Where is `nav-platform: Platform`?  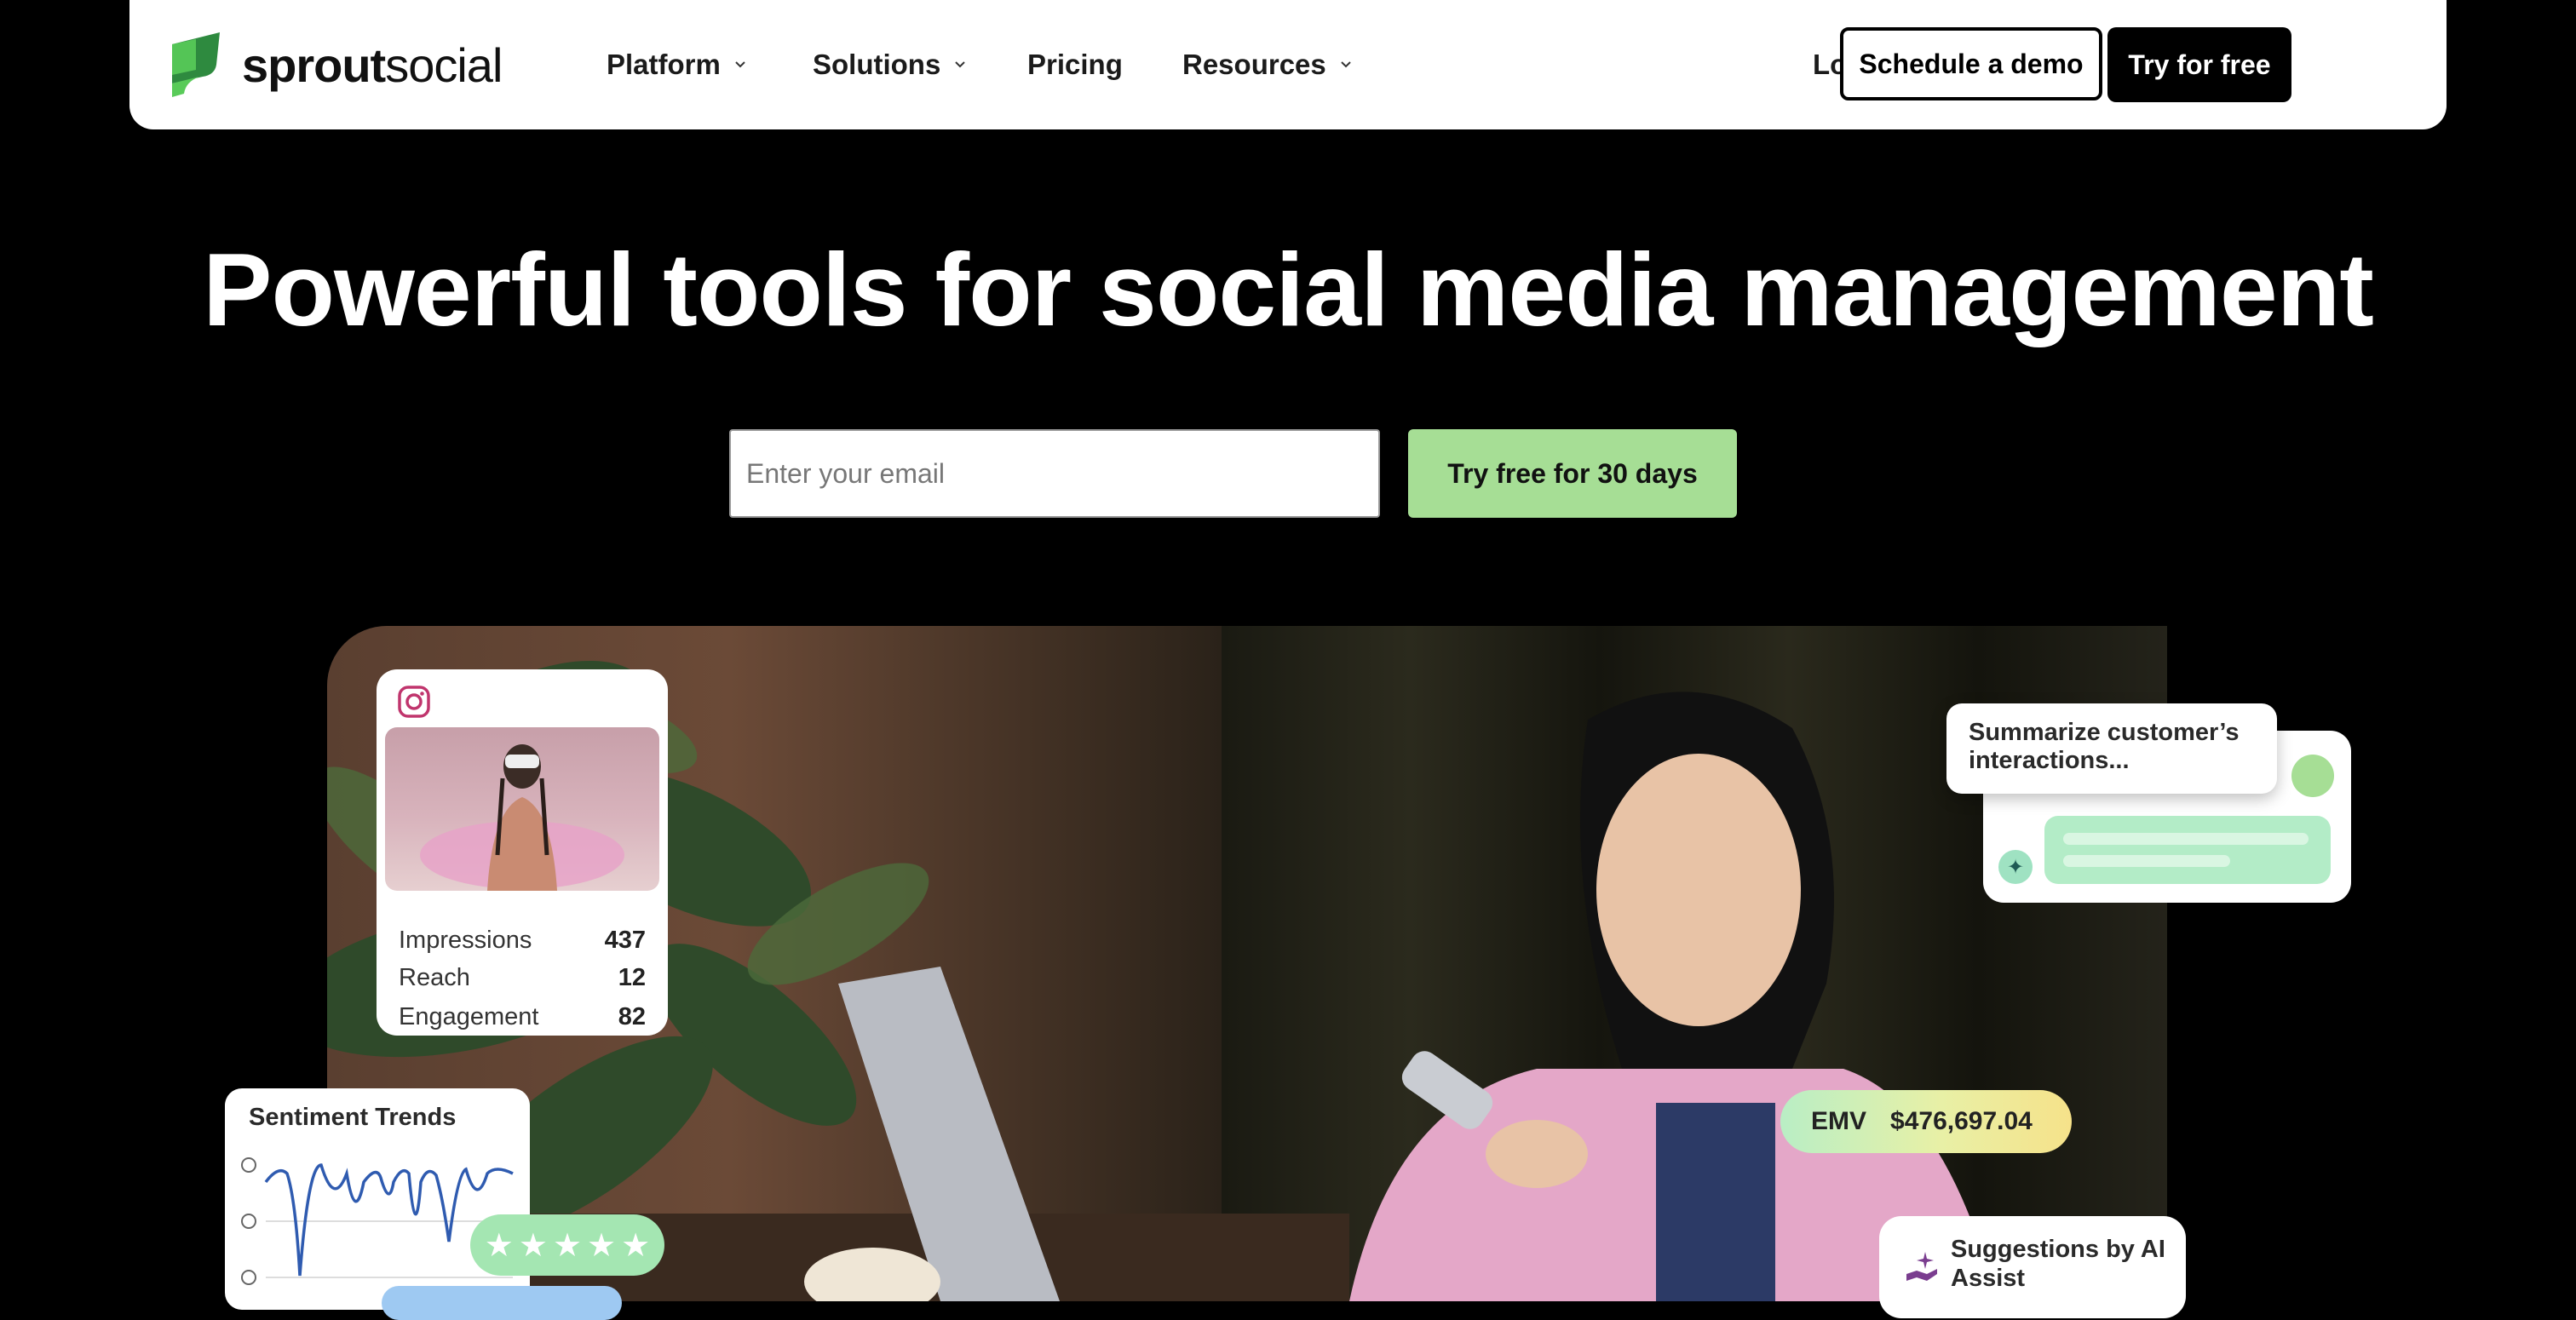 nav-platform: Platform is located at coordinates (678, 64).